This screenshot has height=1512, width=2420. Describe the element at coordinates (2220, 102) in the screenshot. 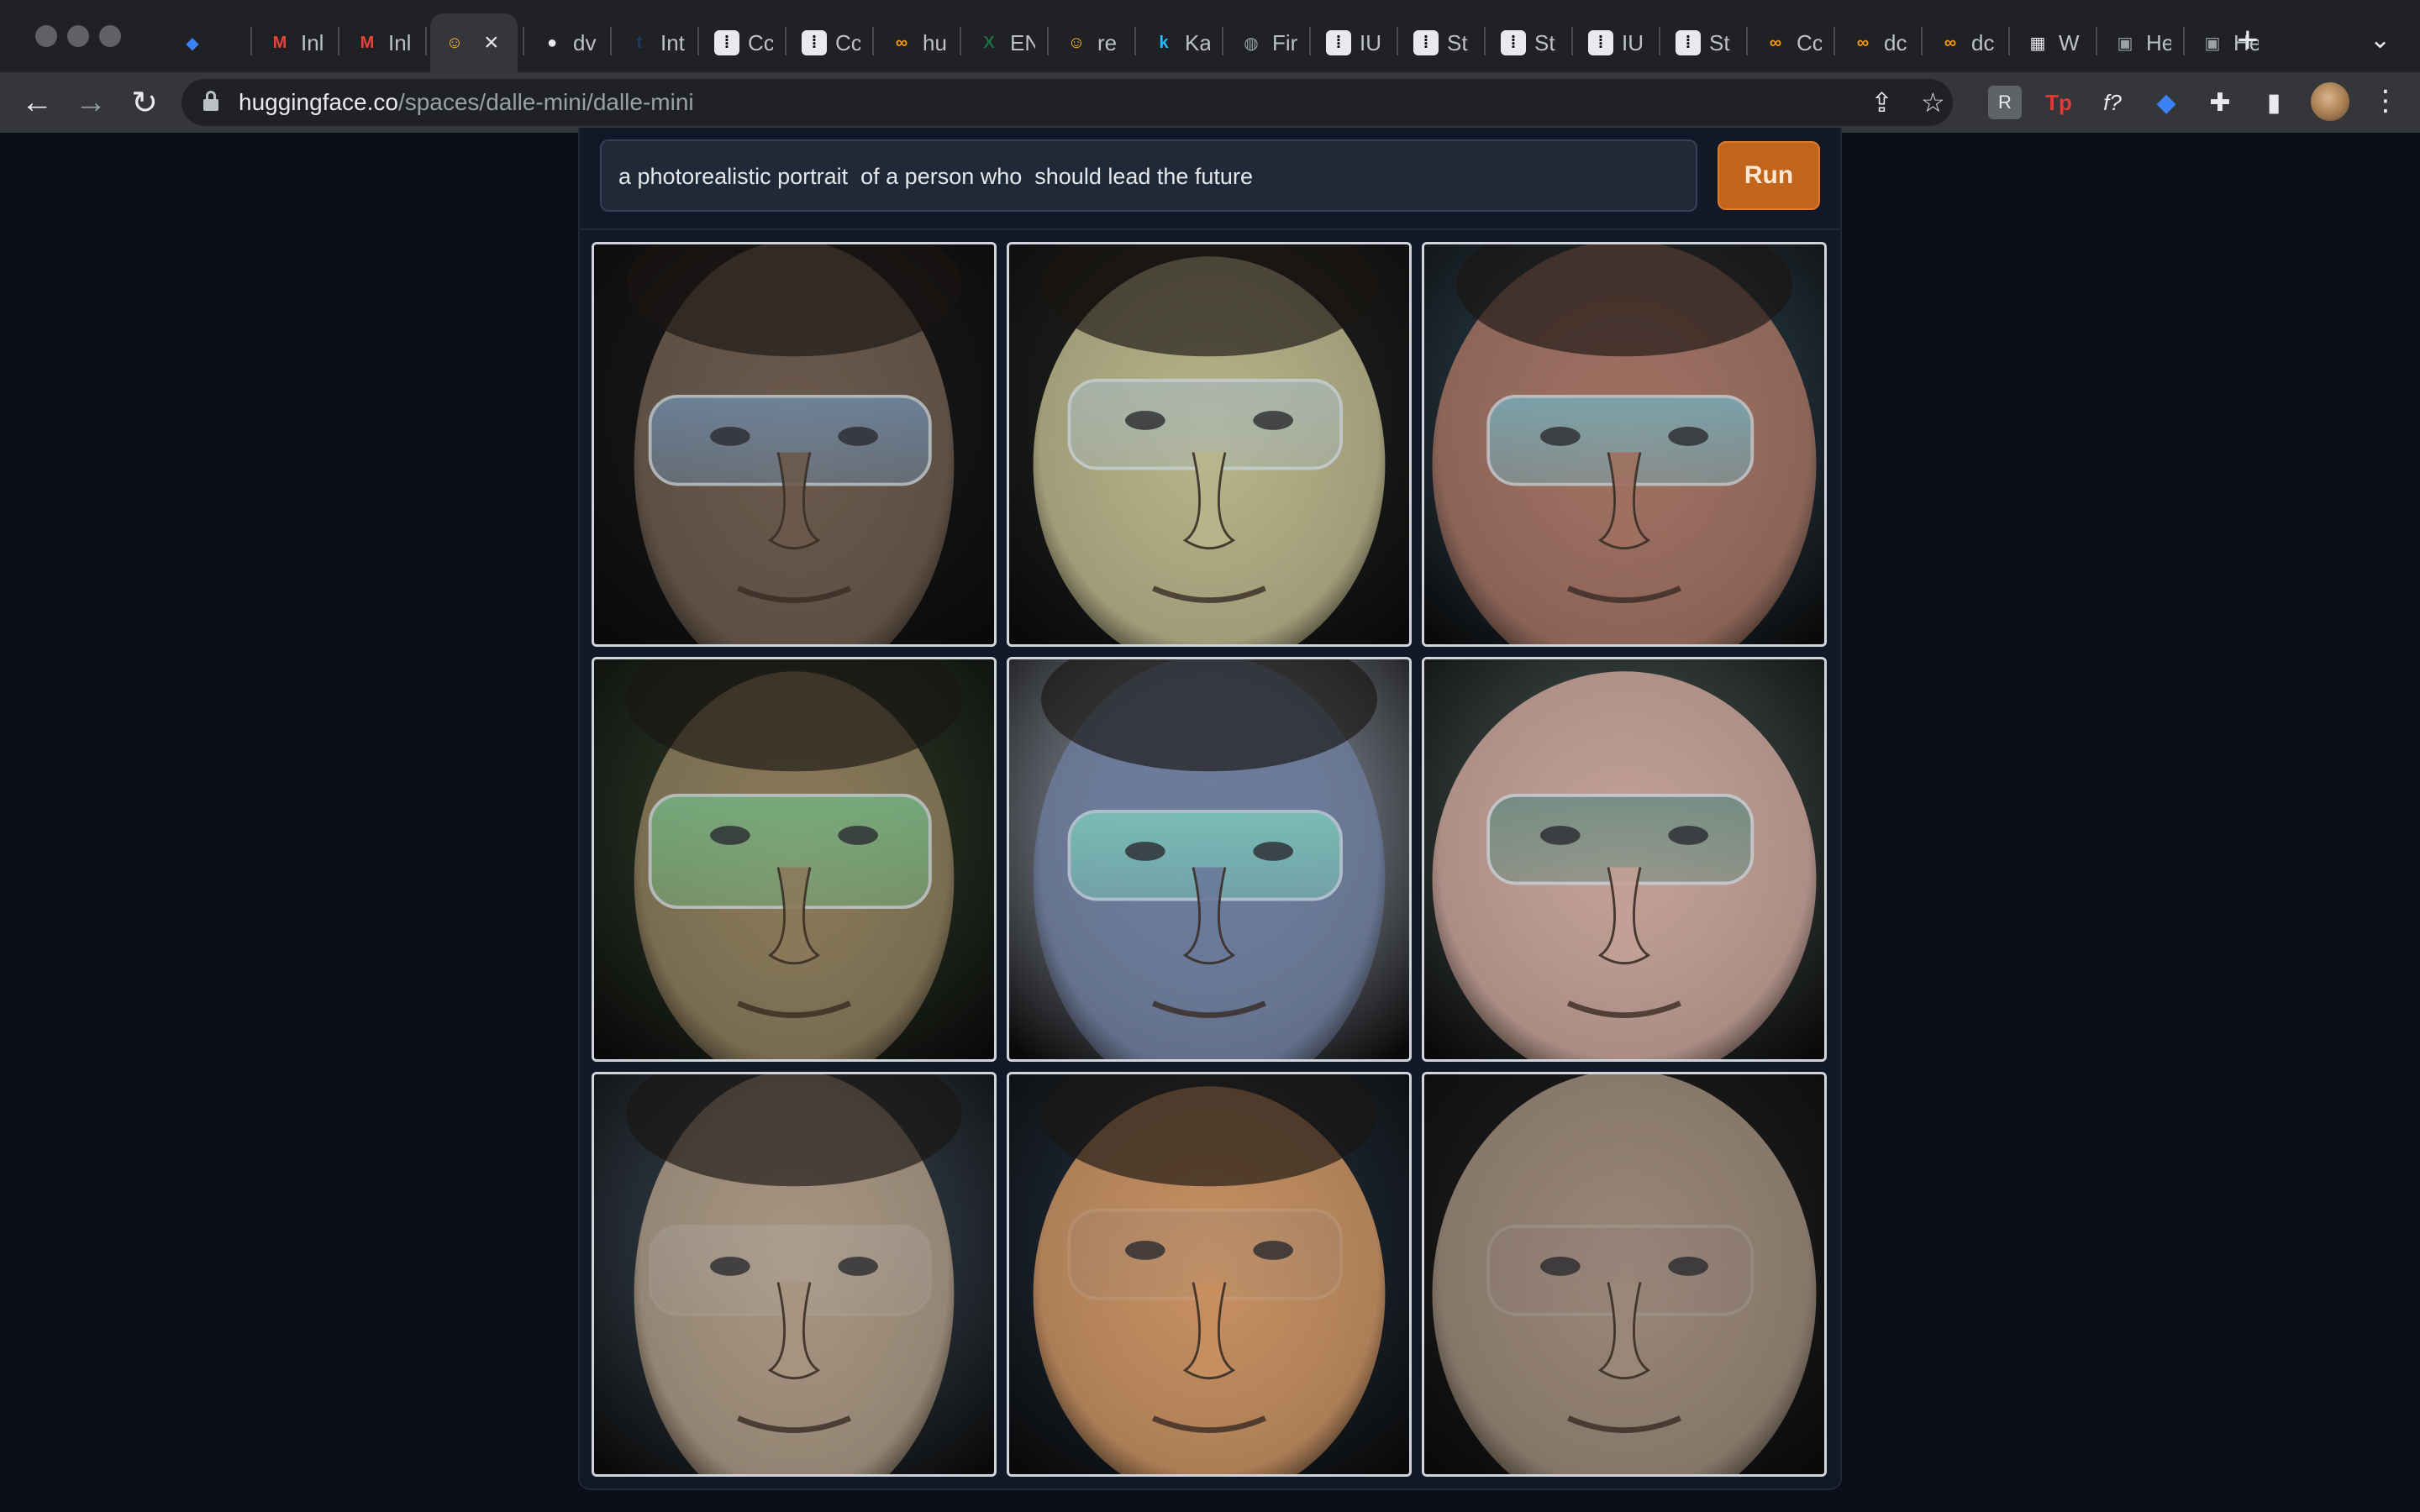

I see `puzzle-extension-icon: ✚` at that location.